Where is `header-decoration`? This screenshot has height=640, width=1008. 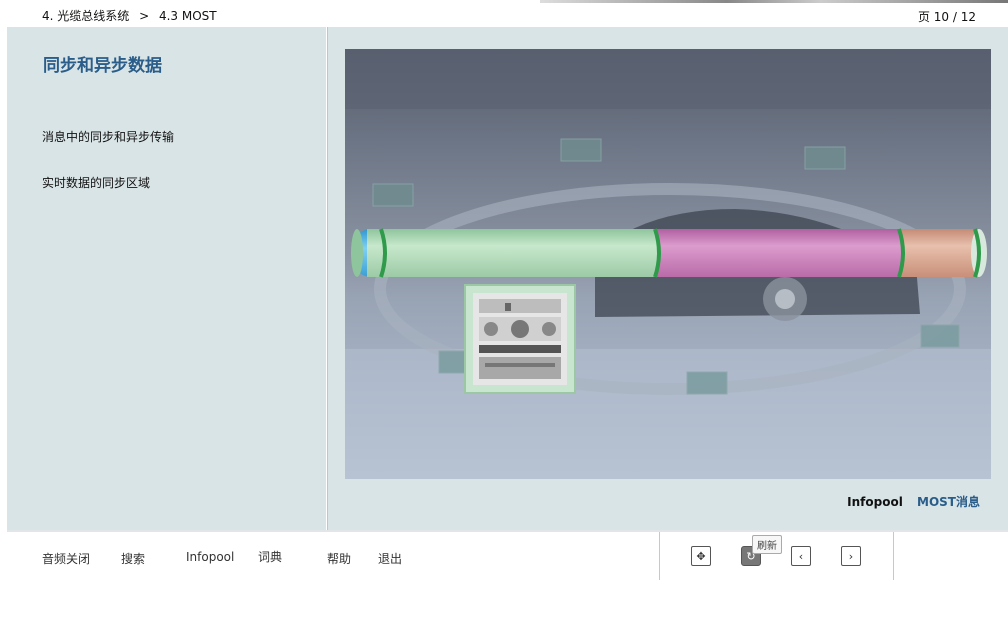
header-decoration is located at coordinates (774, 1).